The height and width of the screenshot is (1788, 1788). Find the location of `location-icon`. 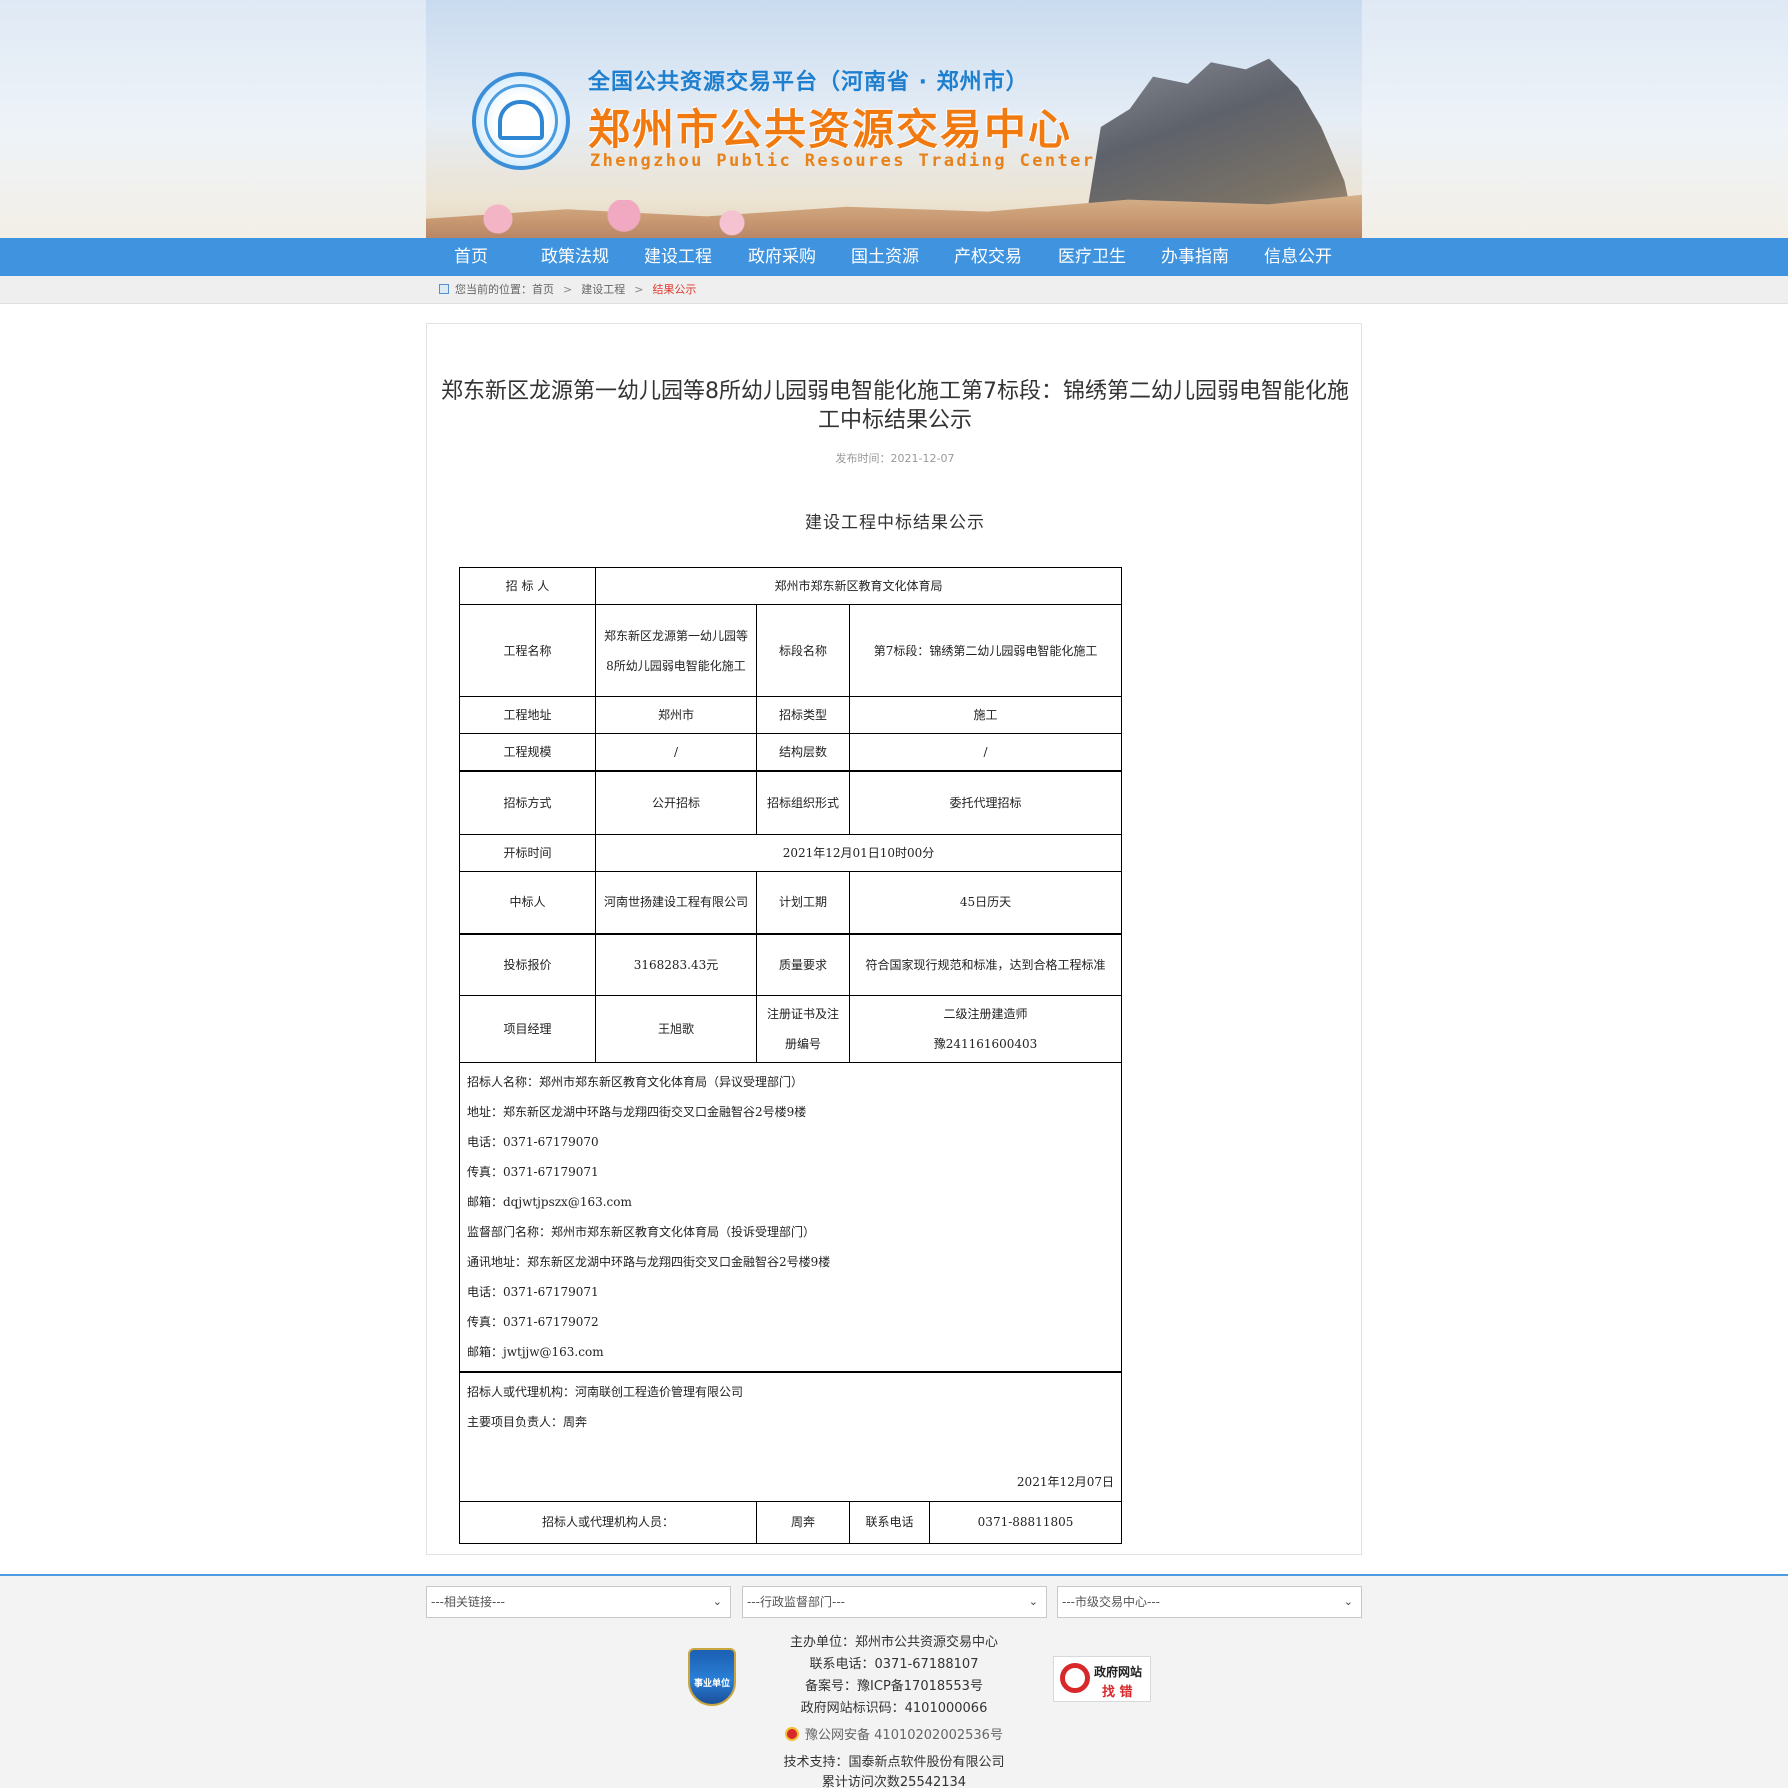

location-icon is located at coordinates (444, 289).